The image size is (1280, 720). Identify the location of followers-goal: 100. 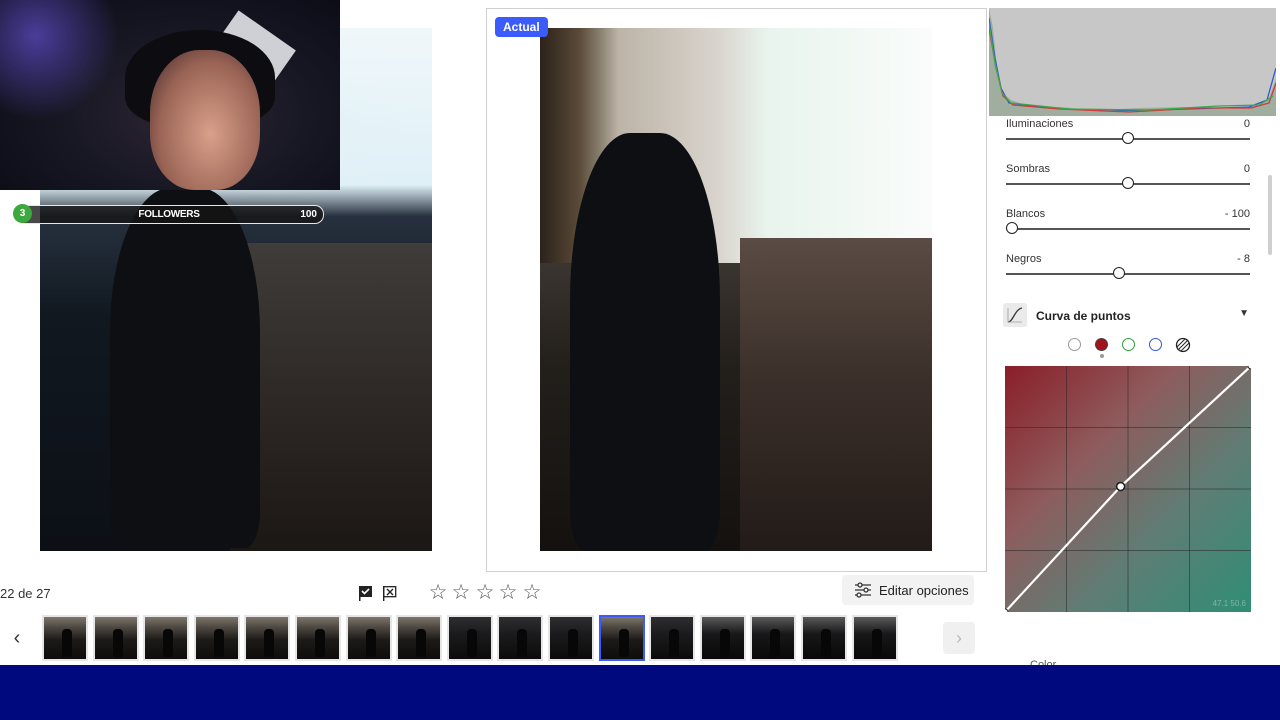
(308, 214).